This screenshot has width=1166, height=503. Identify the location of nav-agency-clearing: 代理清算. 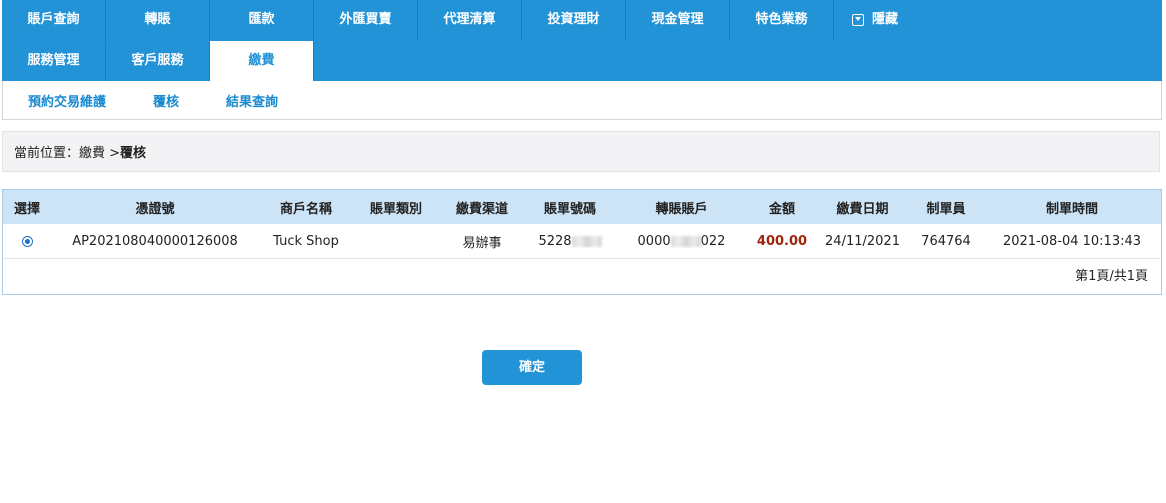
(470, 20).